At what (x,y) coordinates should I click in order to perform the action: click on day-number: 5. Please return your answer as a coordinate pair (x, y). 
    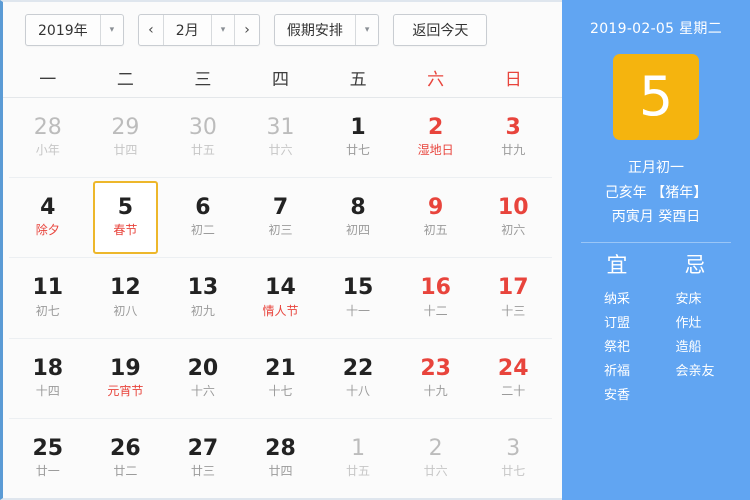
    Looking at the image, I should click on (125, 208).